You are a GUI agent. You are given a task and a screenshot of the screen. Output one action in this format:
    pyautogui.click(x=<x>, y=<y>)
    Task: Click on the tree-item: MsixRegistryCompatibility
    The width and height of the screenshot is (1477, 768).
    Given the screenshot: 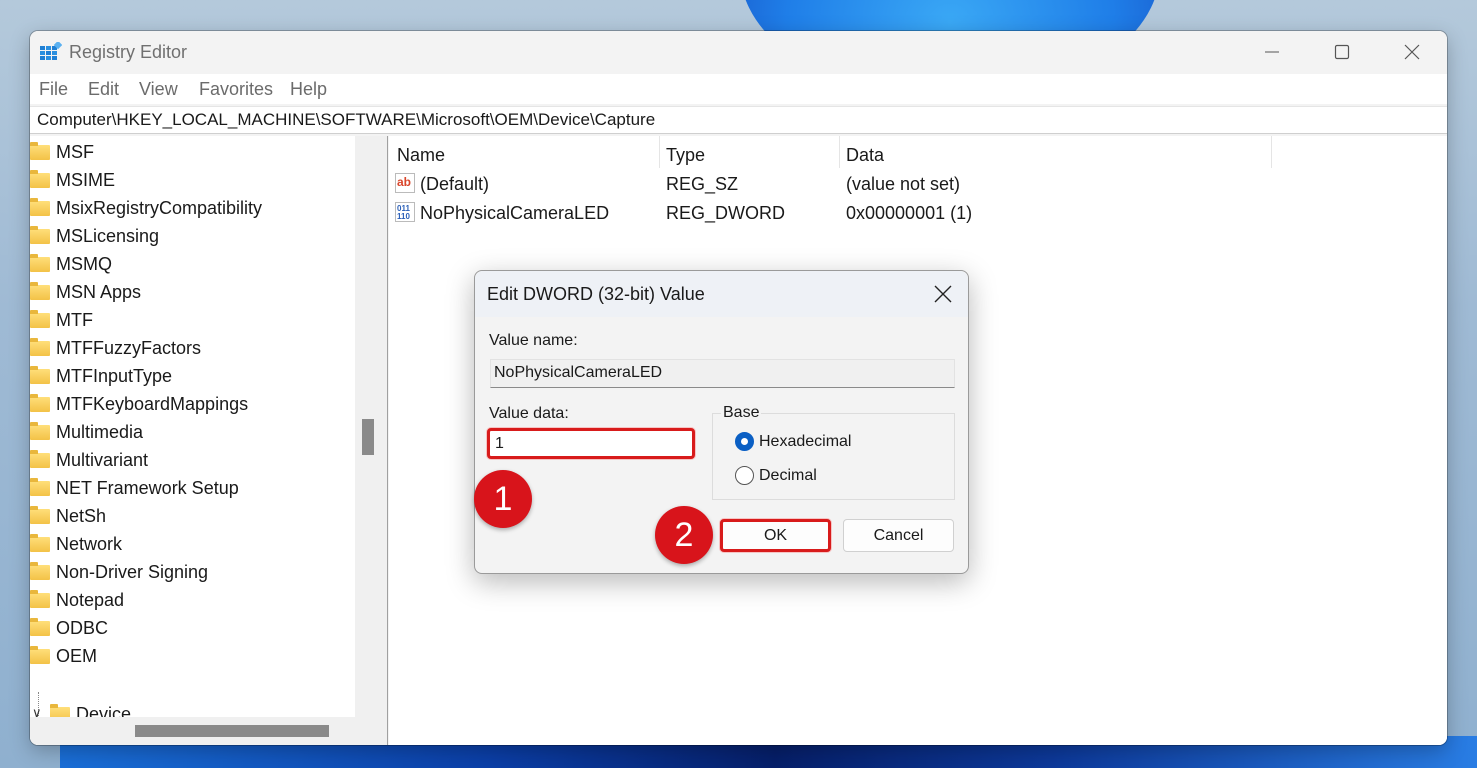 What is the action you would take?
    pyautogui.click(x=146, y=208)
    